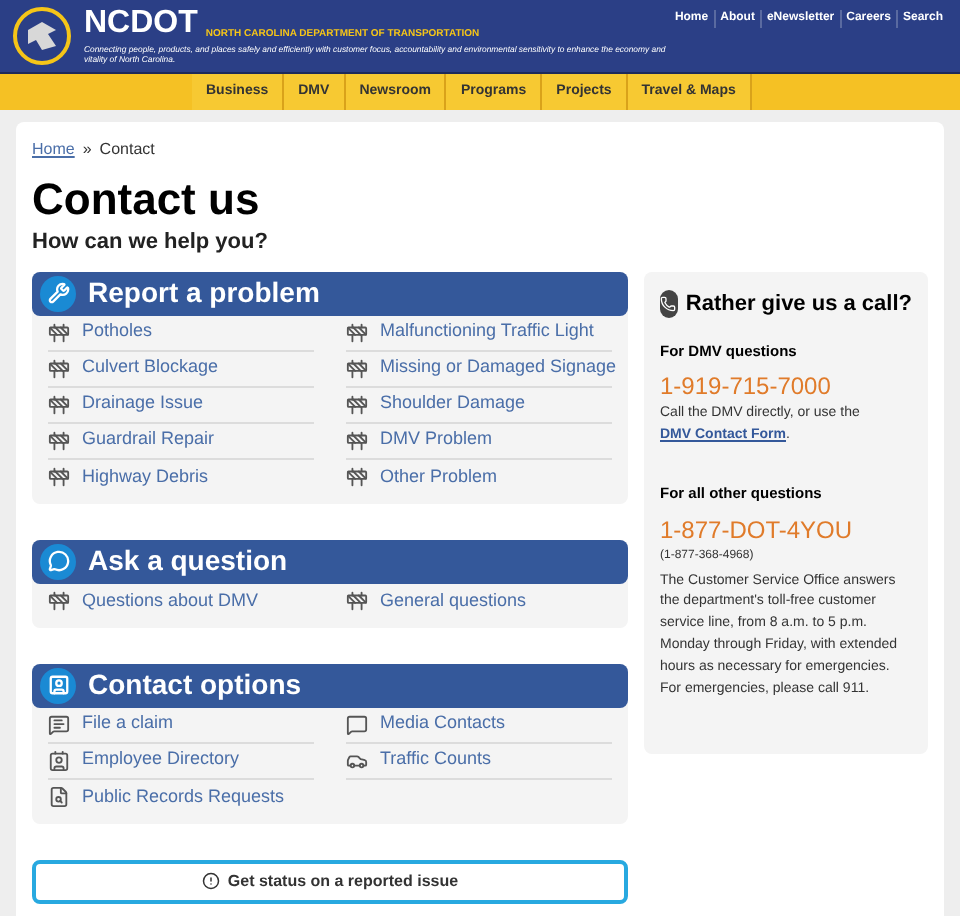 The width and height of the screenshot is (960, 916). I want to click on phone-icon, so click(669, 303).